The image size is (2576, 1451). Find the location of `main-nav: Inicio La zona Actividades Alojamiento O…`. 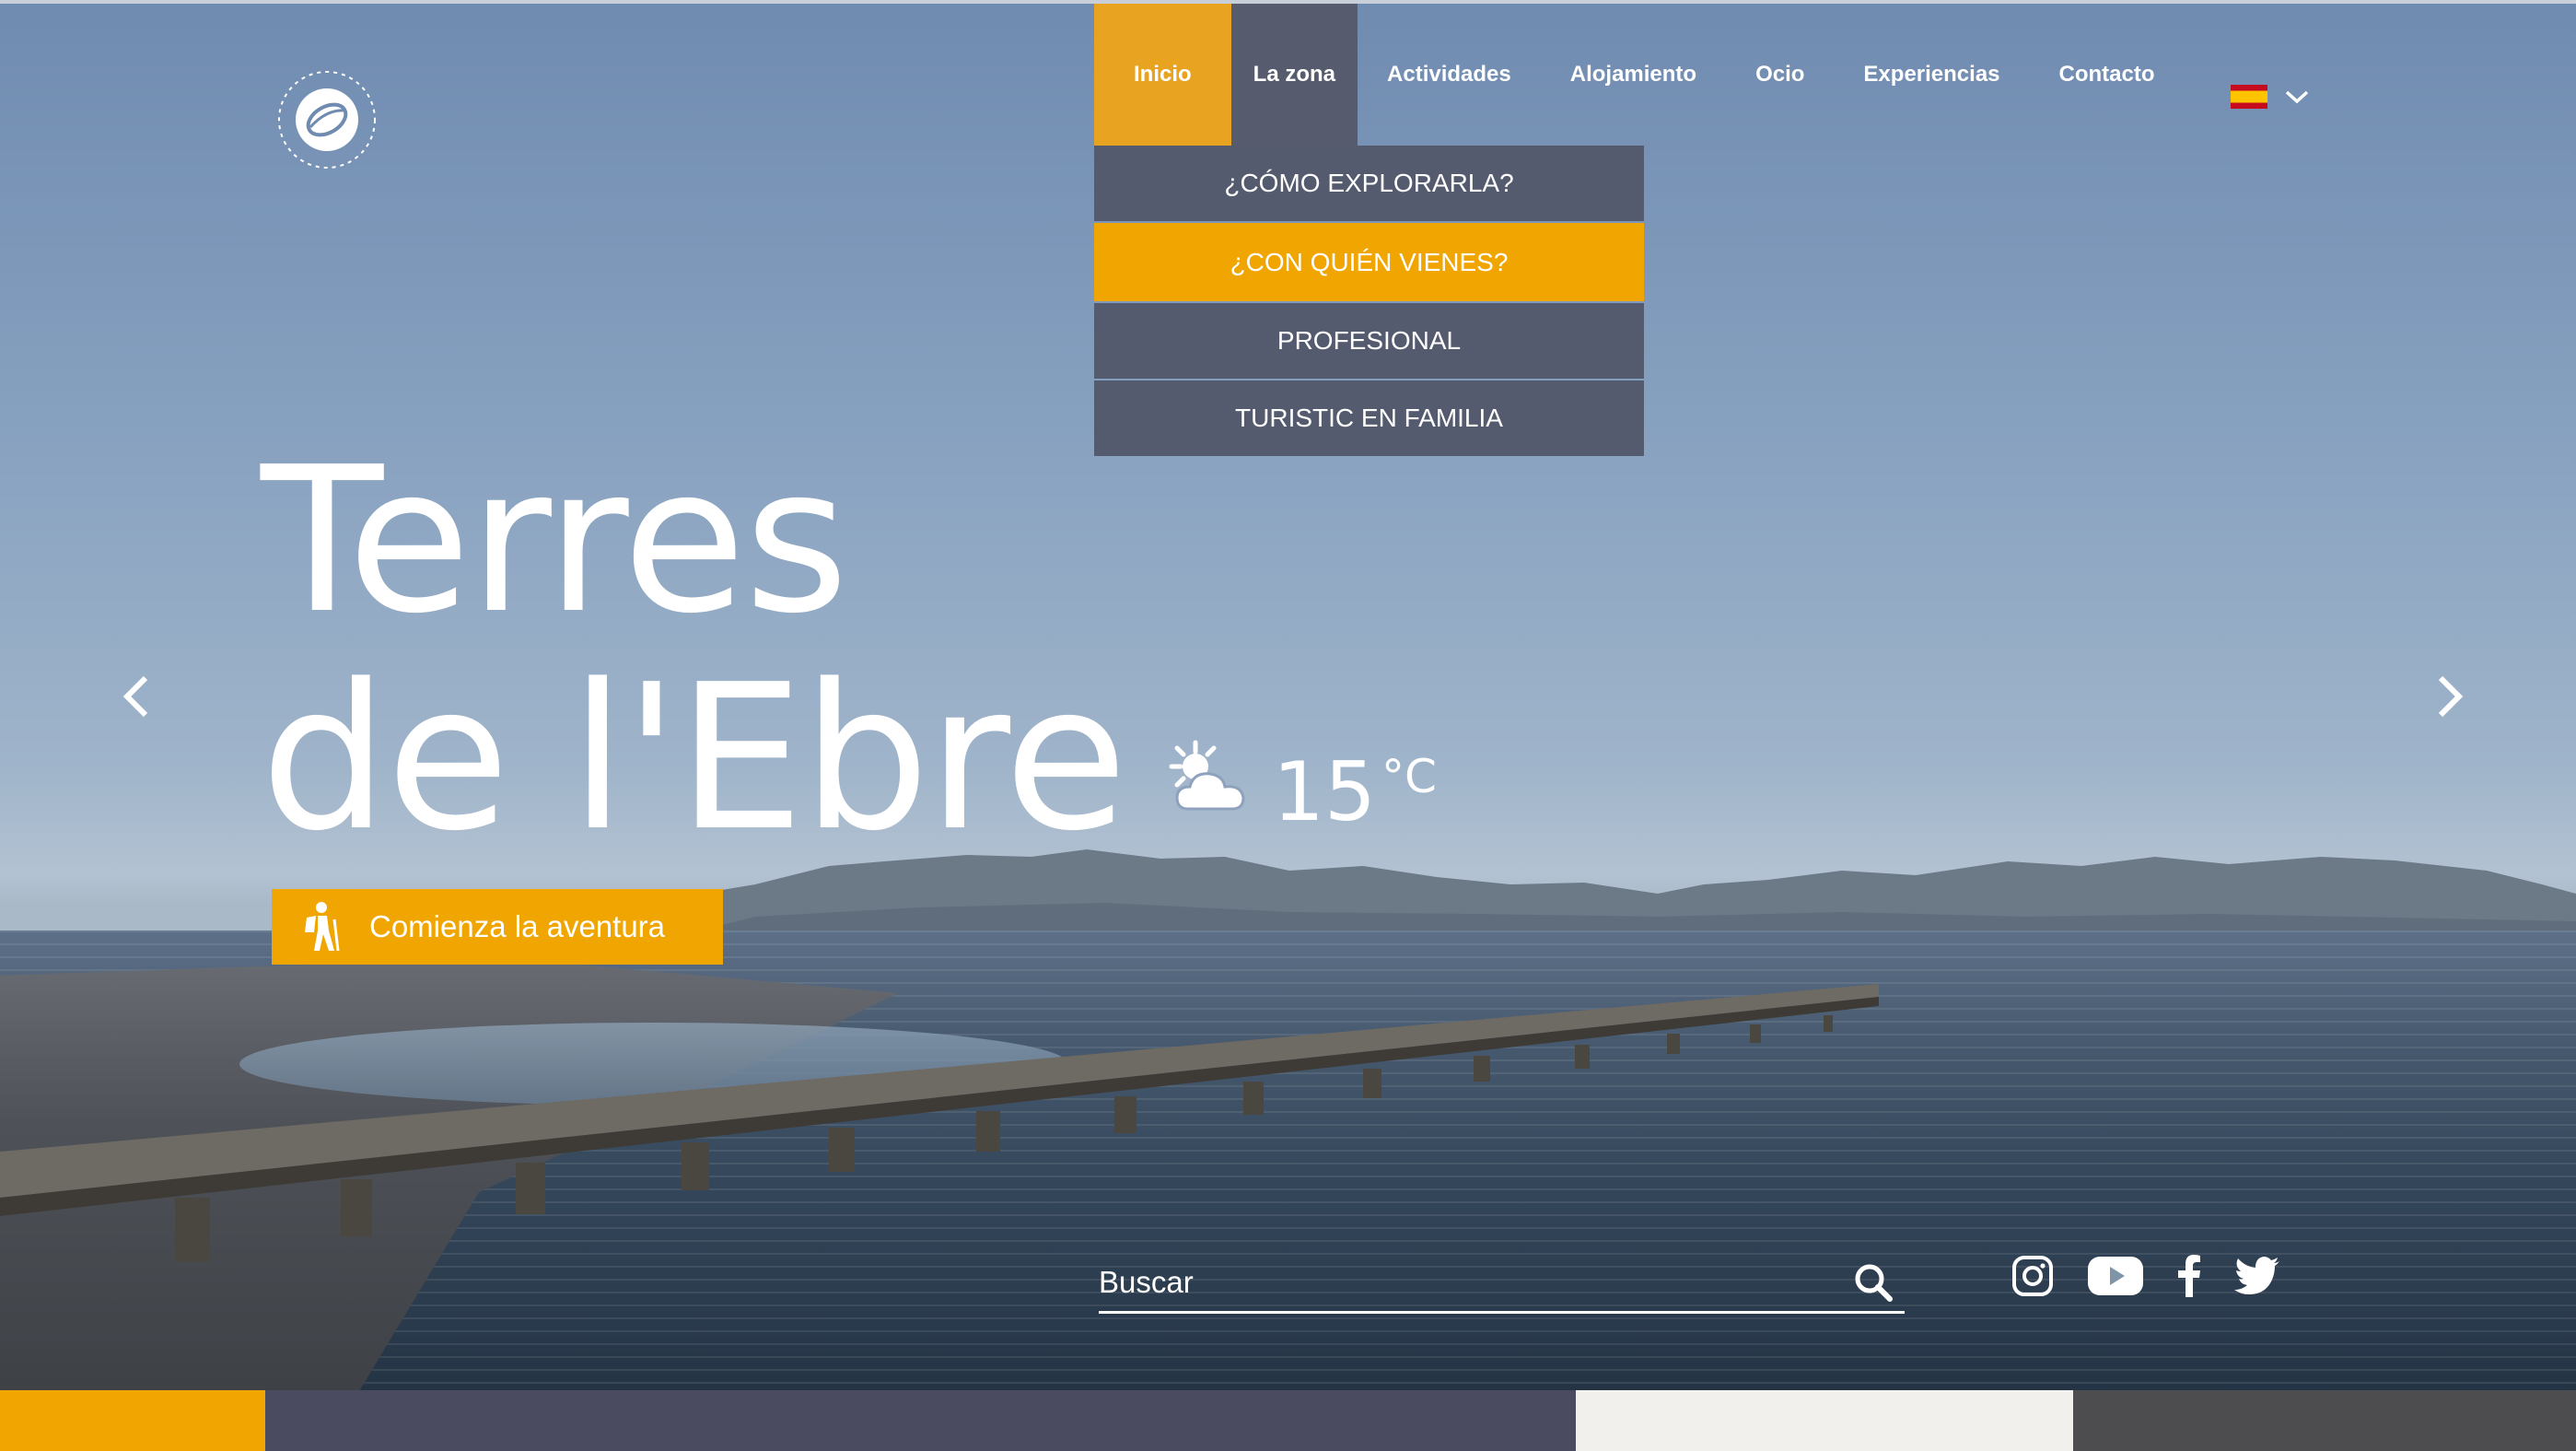

main-nav: Inicio La zona Actividades Alojamiento O… is located at coordinates (1639, 75).